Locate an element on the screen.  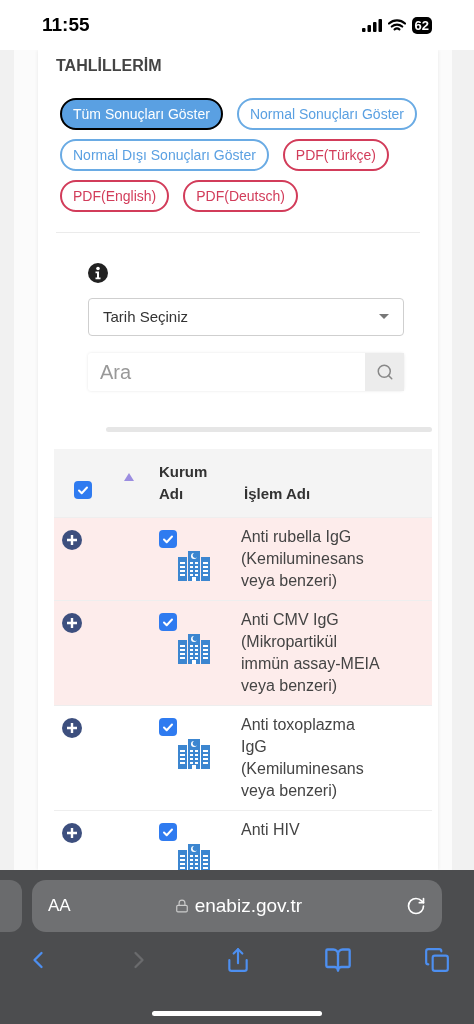
signal-icon is located at coordinates (371, 25).